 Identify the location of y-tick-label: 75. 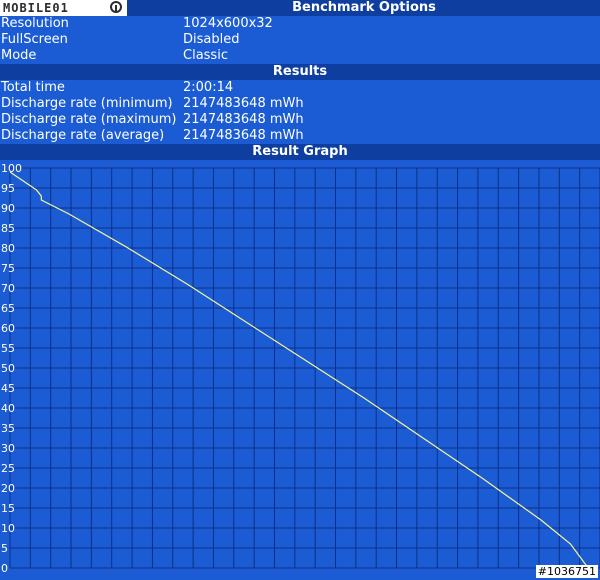
(8, 268).